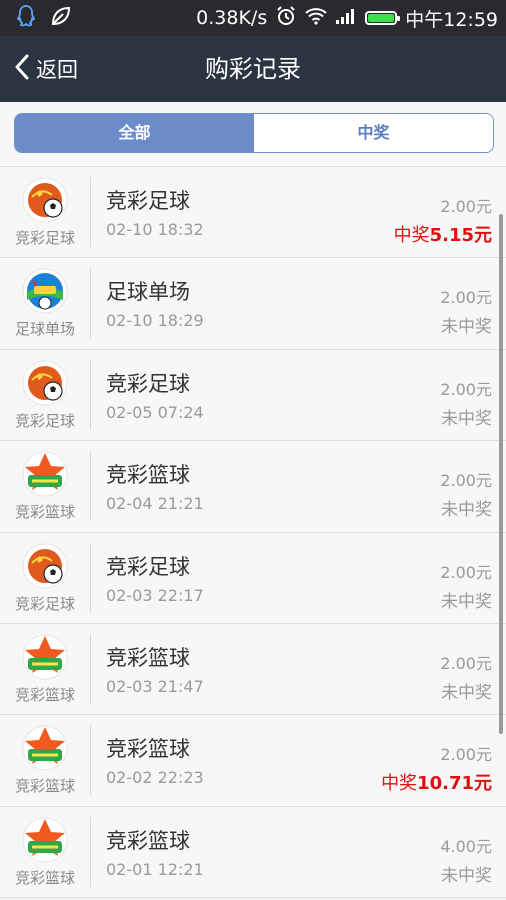  What do you see at coordinates (45, 291) in the screenshot?
I see `single-lottery-logo-icon` at bounding box center [45, 291].